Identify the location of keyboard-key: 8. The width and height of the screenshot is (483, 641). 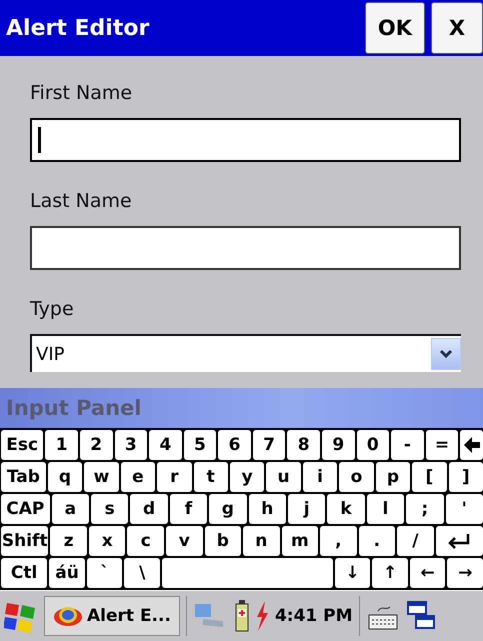
(303, 445).